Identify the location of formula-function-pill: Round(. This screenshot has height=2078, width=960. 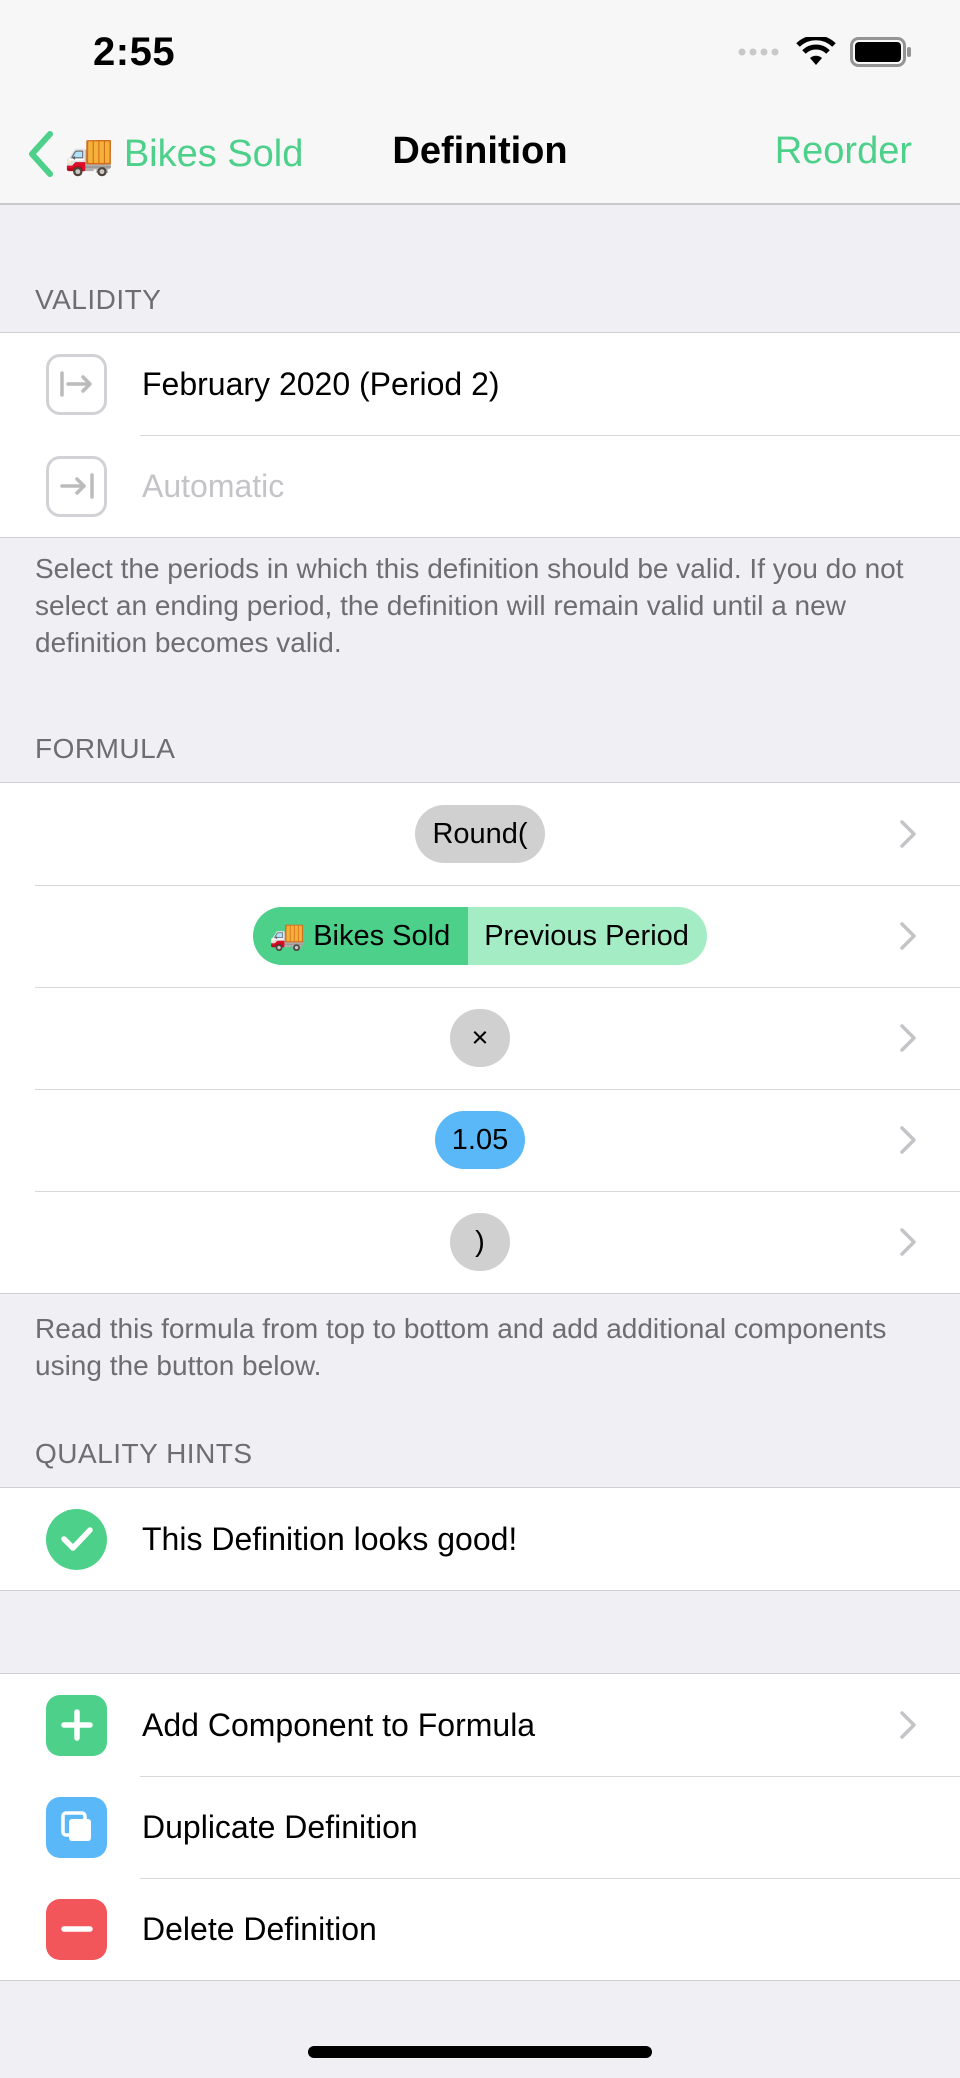
(480, 834).